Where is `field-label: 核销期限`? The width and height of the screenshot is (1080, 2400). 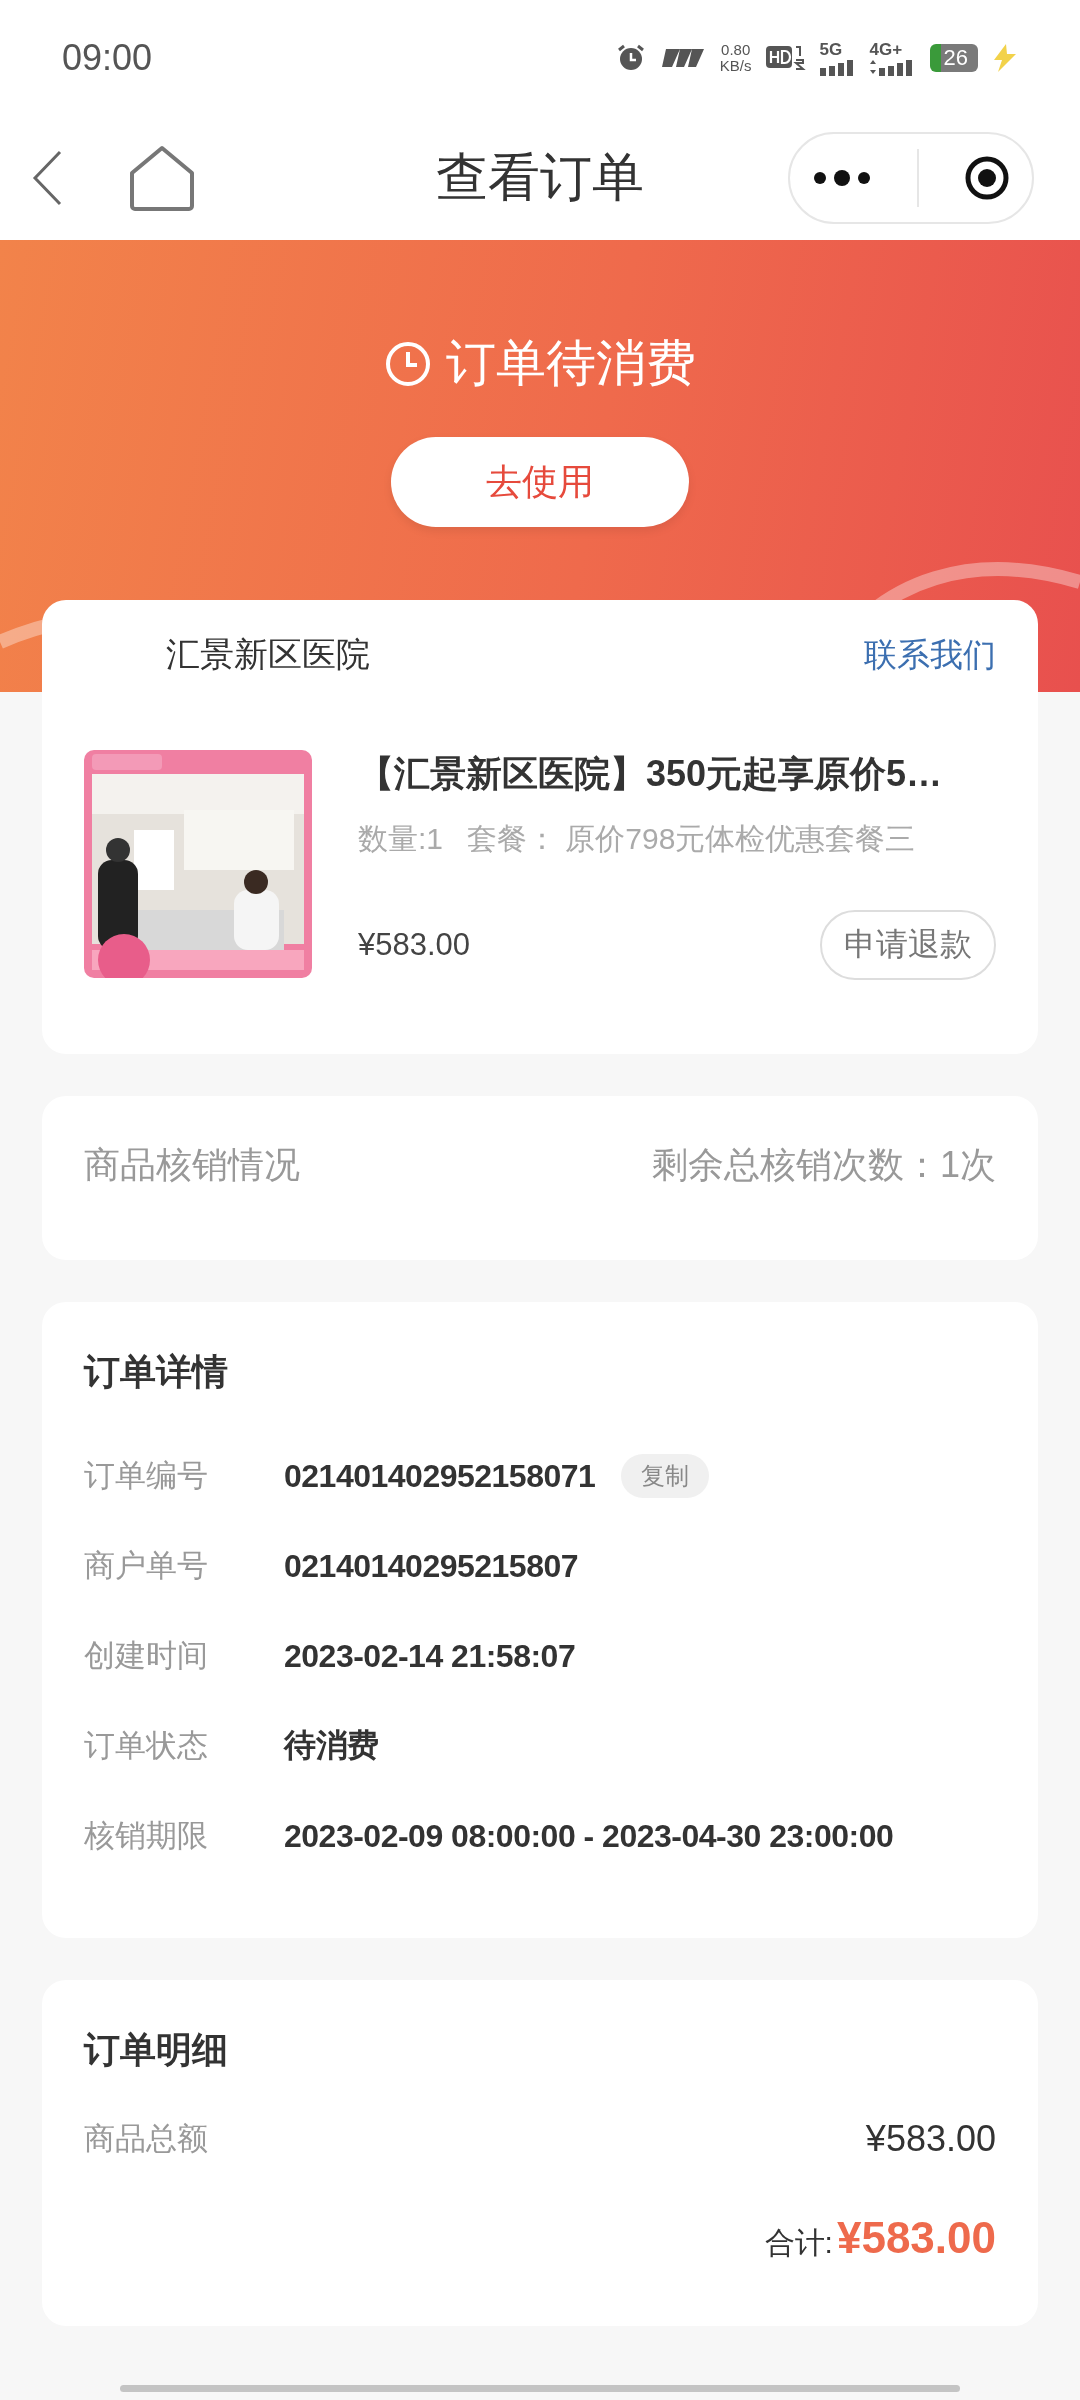
field-label: 核销期限 is located at coordinates (146, 1836).